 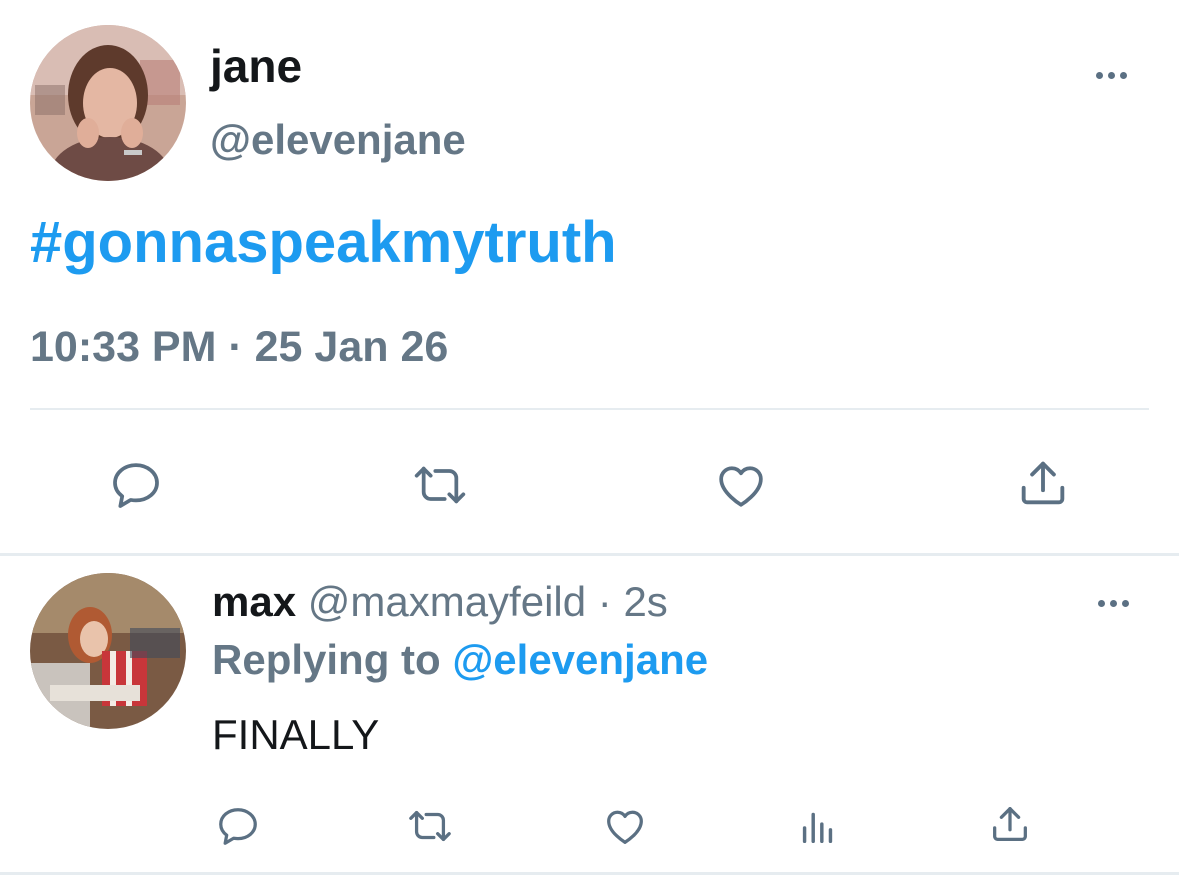 I want to click on reply-tweet-text: FINALLY, so click(x=296, y=734).